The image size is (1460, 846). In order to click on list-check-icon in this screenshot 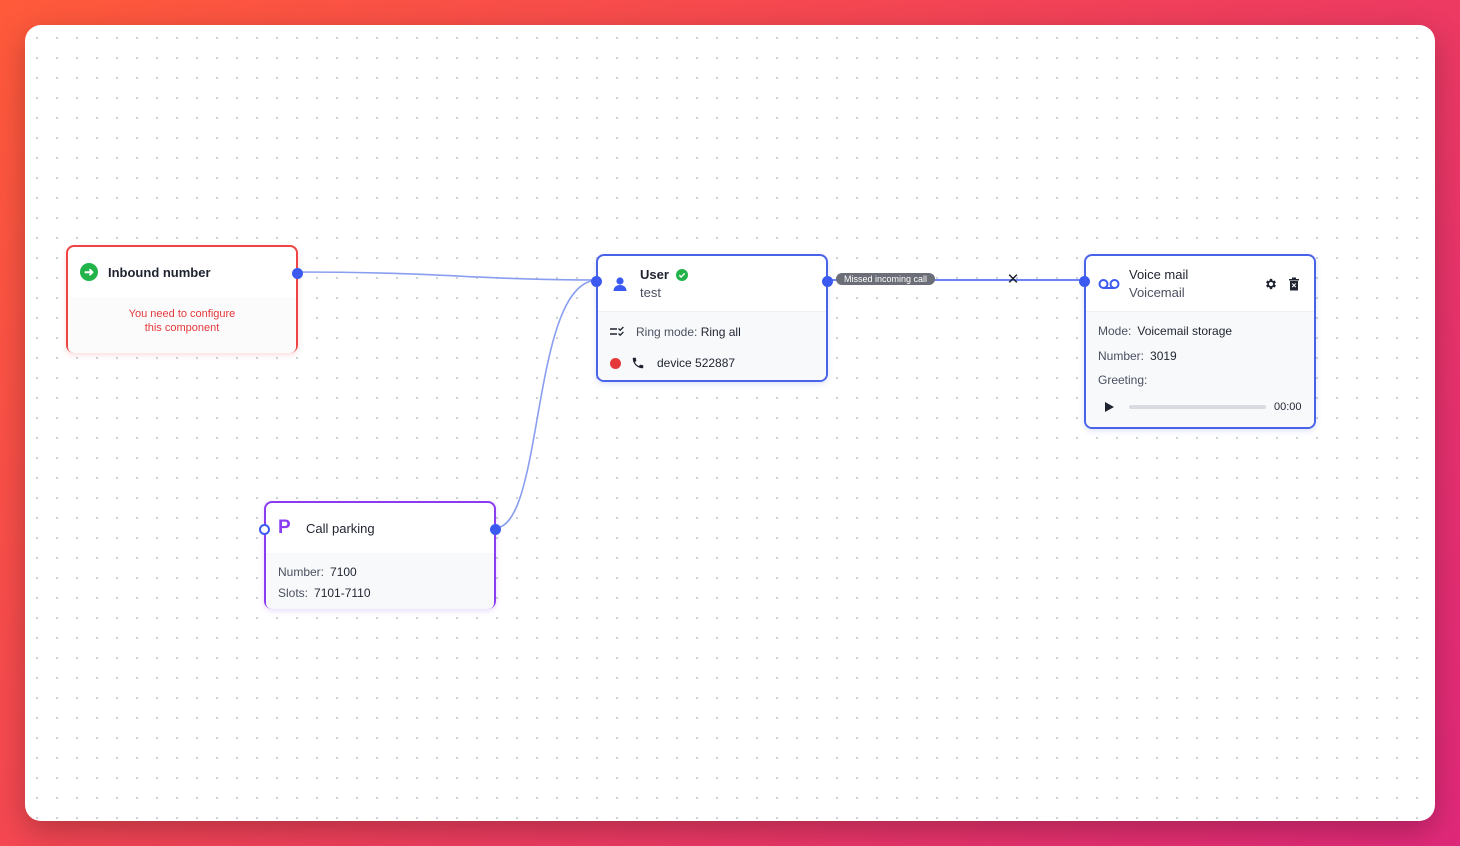, I will do `click(618, 332)`.